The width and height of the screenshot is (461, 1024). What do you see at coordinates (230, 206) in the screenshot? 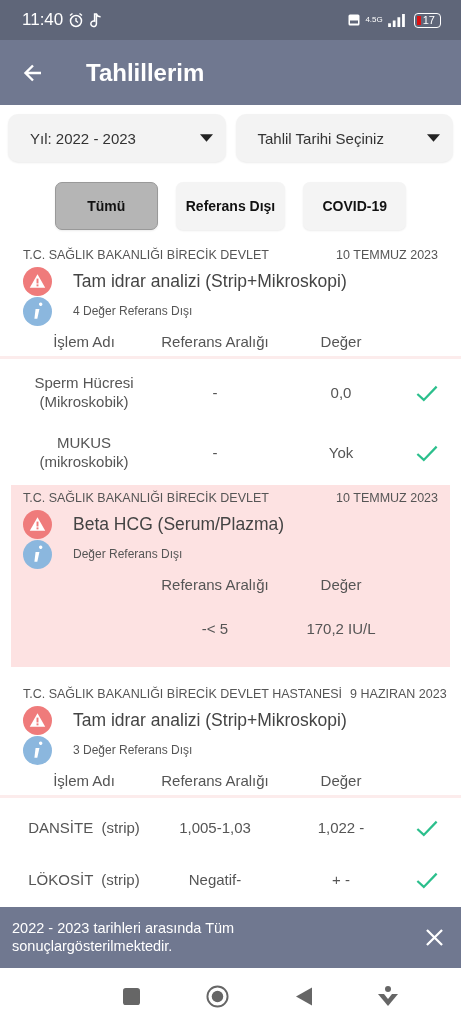
I see `filter-chip: Referans Dışı` at bounding box center [230, 206].